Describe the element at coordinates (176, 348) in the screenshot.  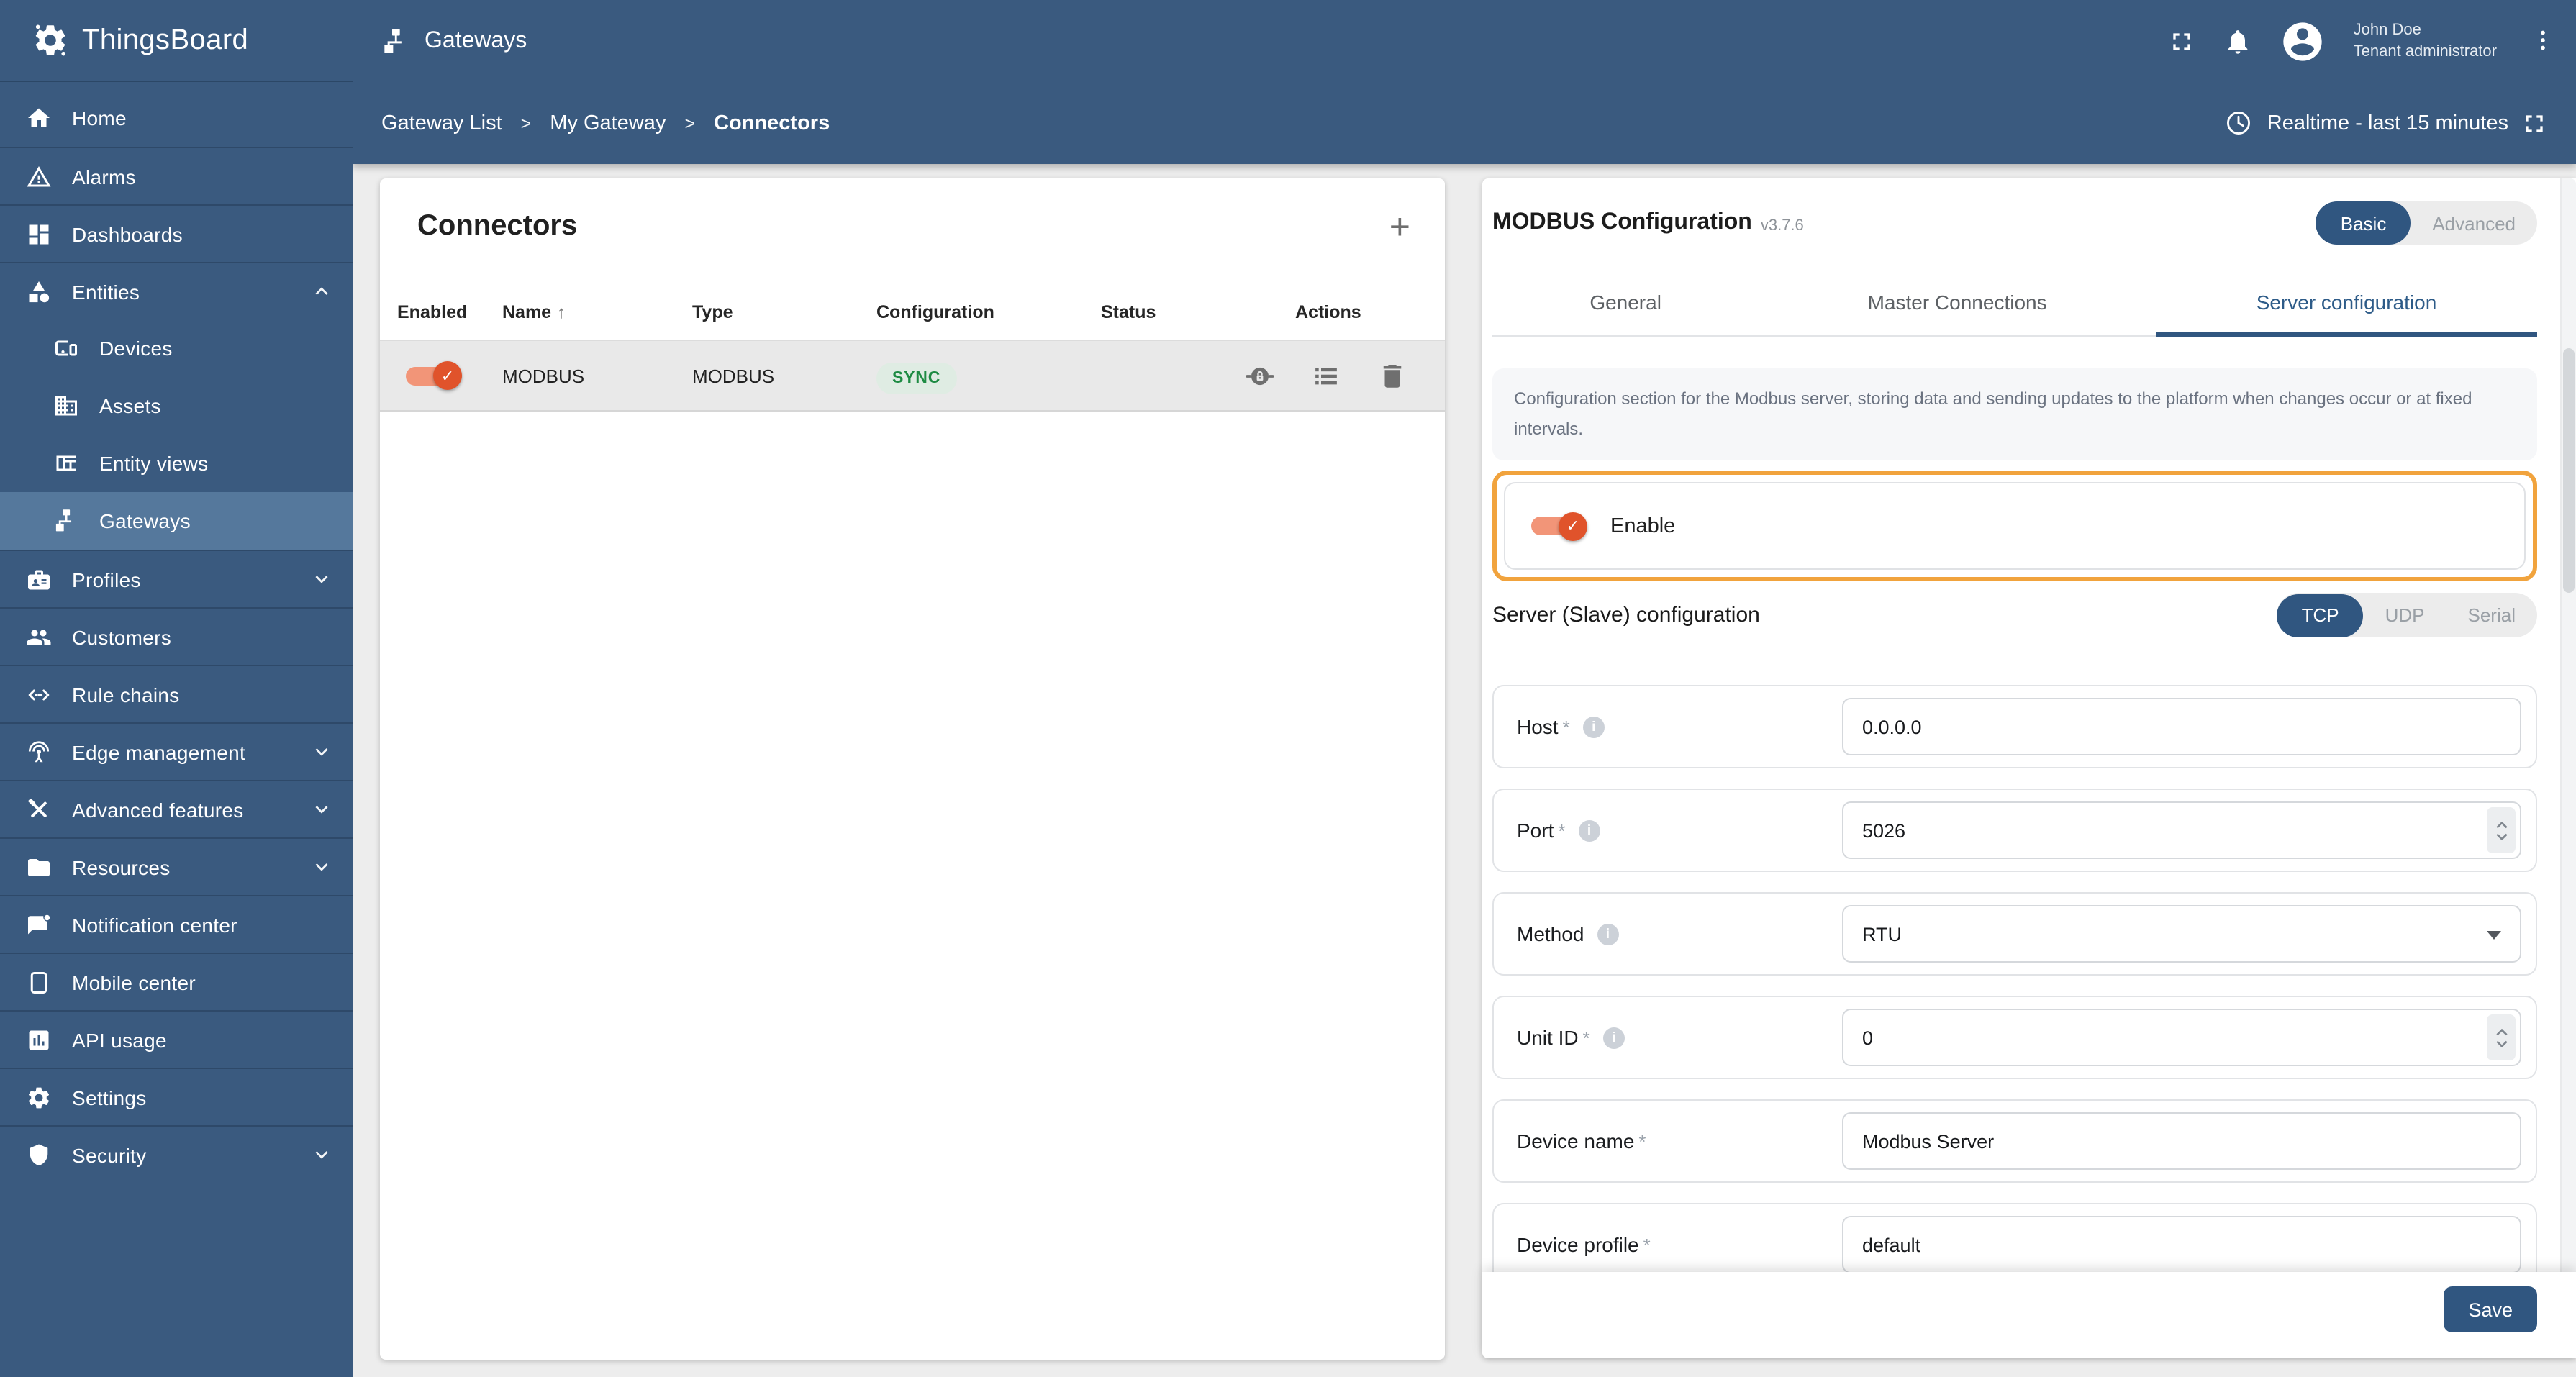
I see `sidebar-item-devices: Devices` at that location.